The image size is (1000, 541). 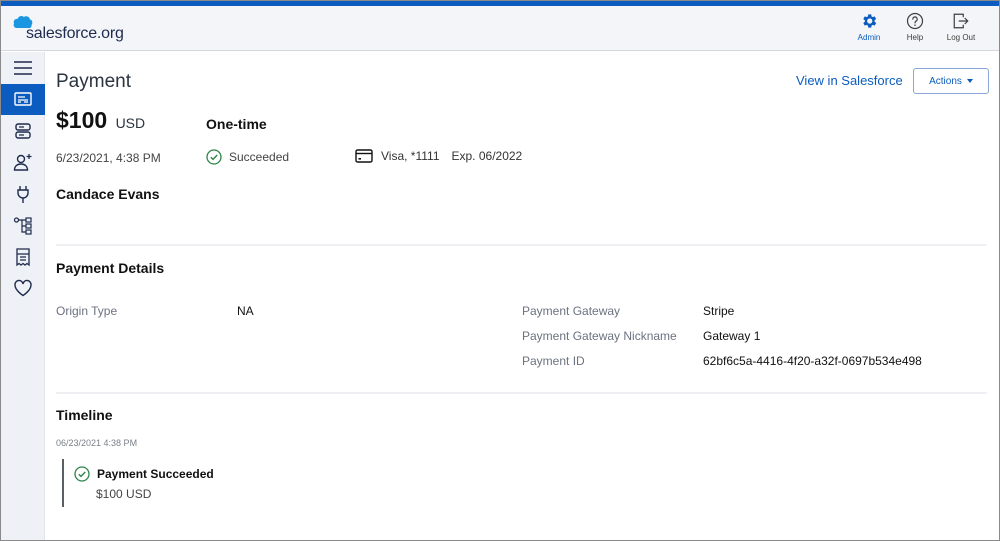 I want to click on add-user-icon, so click(x=22, y=162).